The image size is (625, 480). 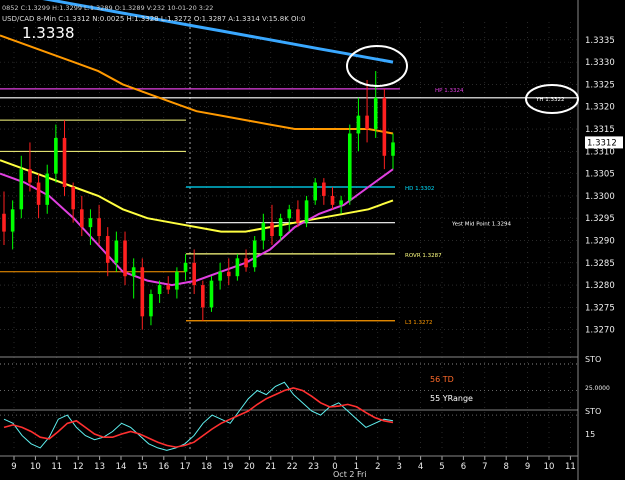 I want to click on price-tick-label: 1.3305, so click(x=600, y=175).